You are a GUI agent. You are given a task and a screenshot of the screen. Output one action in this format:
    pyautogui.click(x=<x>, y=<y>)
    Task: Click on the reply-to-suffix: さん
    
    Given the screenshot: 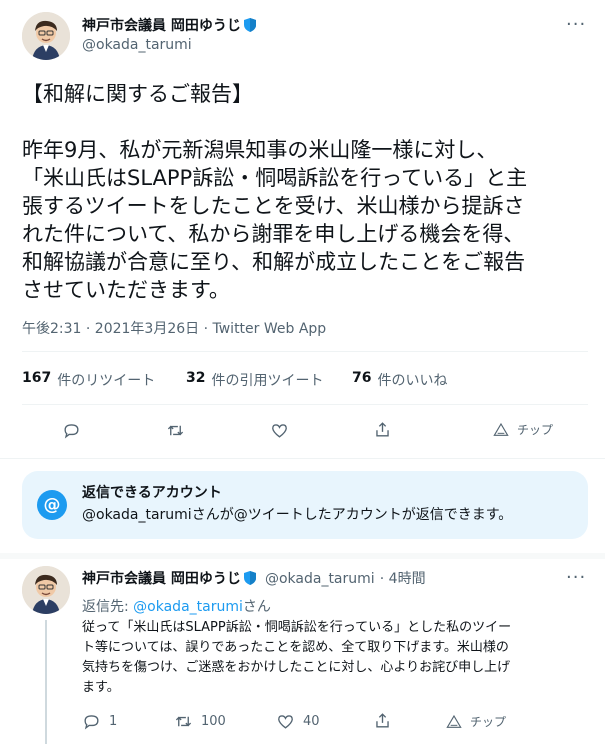 What is the action you would take?
    pyautogui.click(x=256, y=607)
    